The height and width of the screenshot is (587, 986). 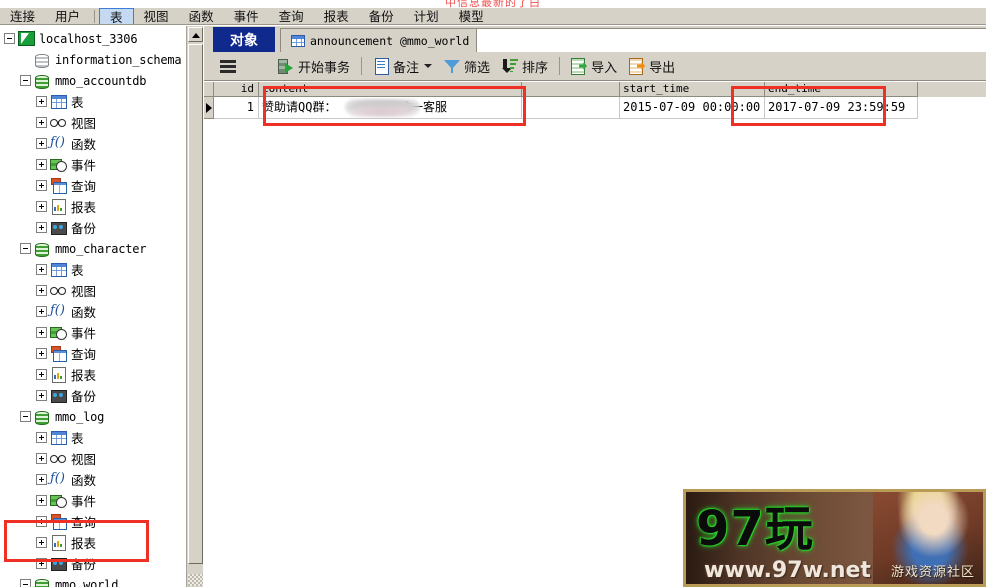 I want to click on scrollbar-thumb, so click(x=195, y=304).